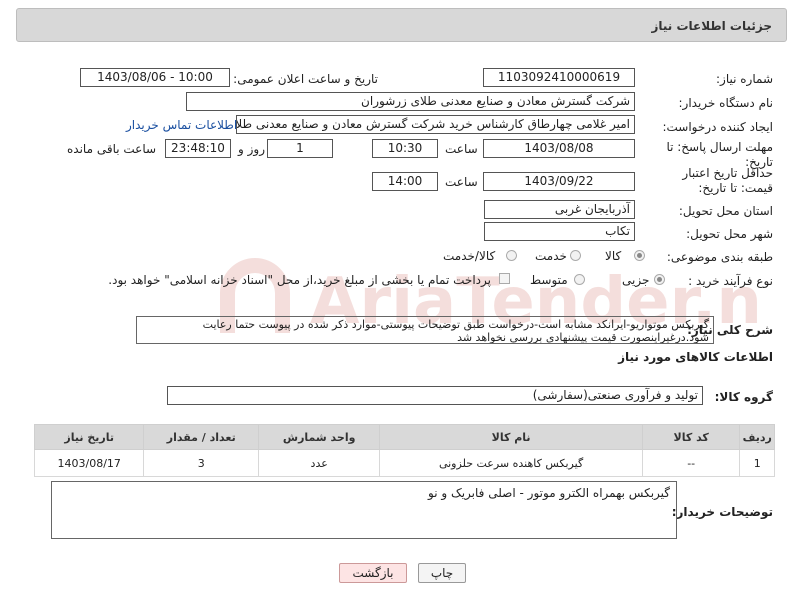  What do you see at coordinates (511, 255) in the screenshot?
I see `category-goods-service-radio` at bounding box center [511, 255].